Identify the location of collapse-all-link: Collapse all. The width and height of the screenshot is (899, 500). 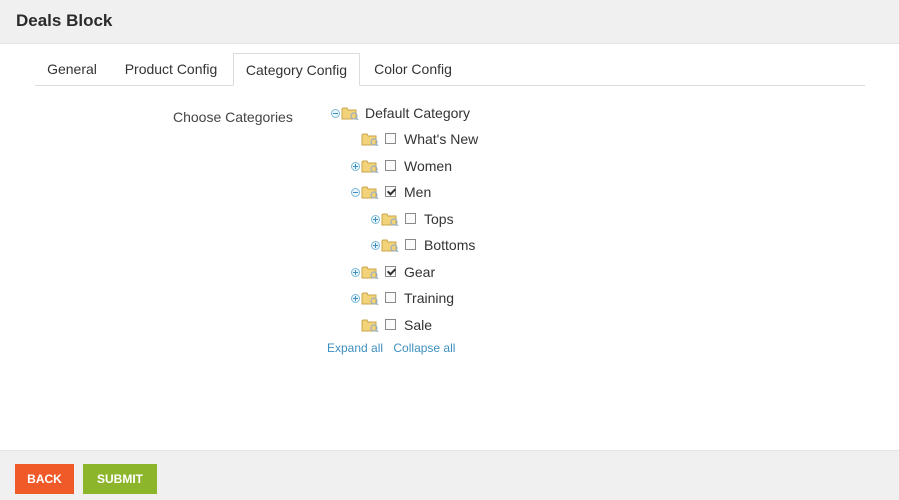
(424, 348).